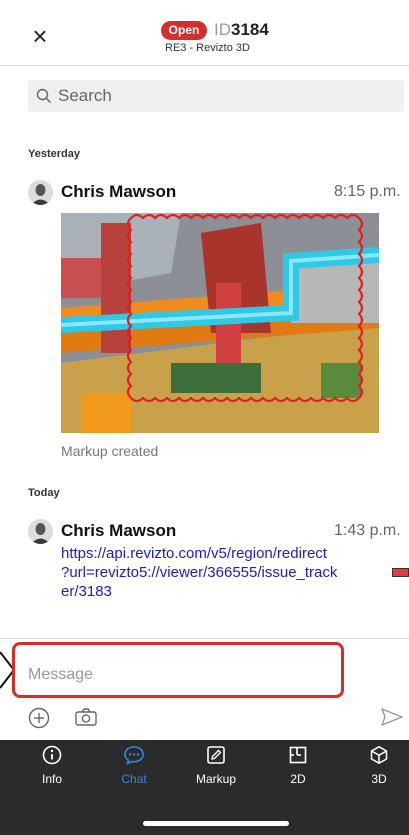 Image resolution: width=409 pixels, height=835 pixels. Describe the element at coordinates (60, 674) in the screenshot. I see `message-placeholder: Message` at that location.